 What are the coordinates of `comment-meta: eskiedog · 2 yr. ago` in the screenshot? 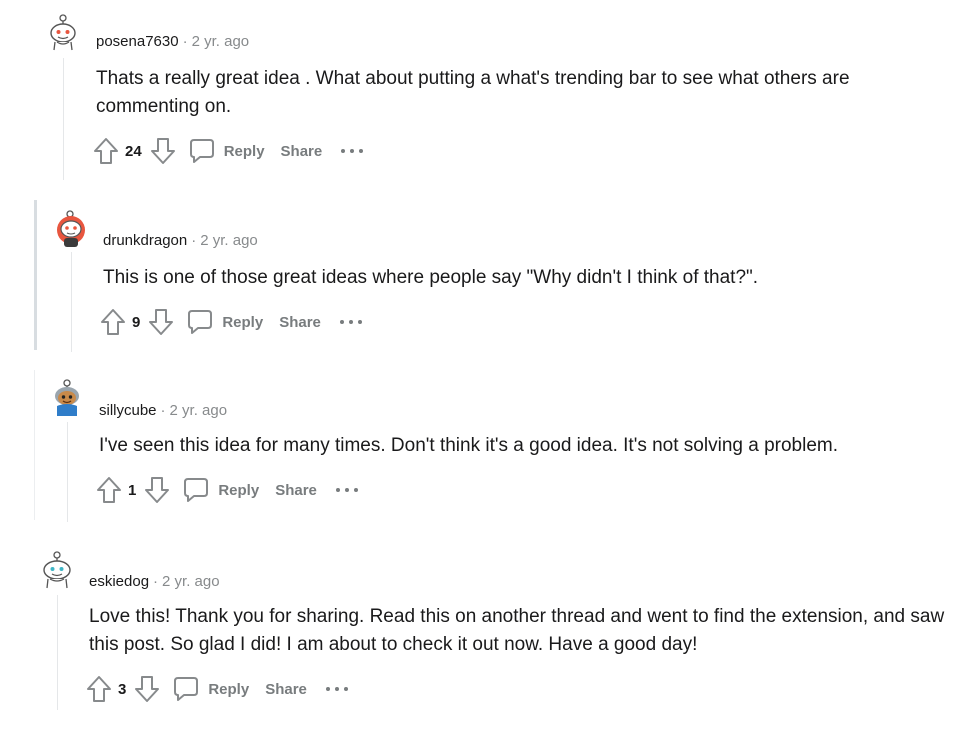 It's located at (154, 581).